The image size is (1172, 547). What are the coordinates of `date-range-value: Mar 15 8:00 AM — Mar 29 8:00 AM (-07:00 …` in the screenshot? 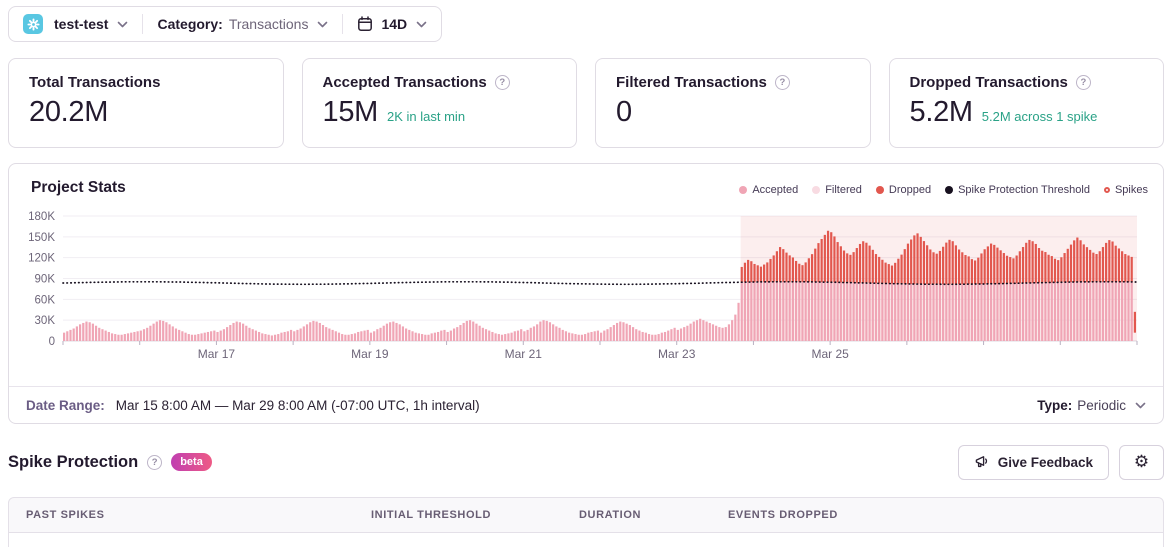 It's located at (297, 405).